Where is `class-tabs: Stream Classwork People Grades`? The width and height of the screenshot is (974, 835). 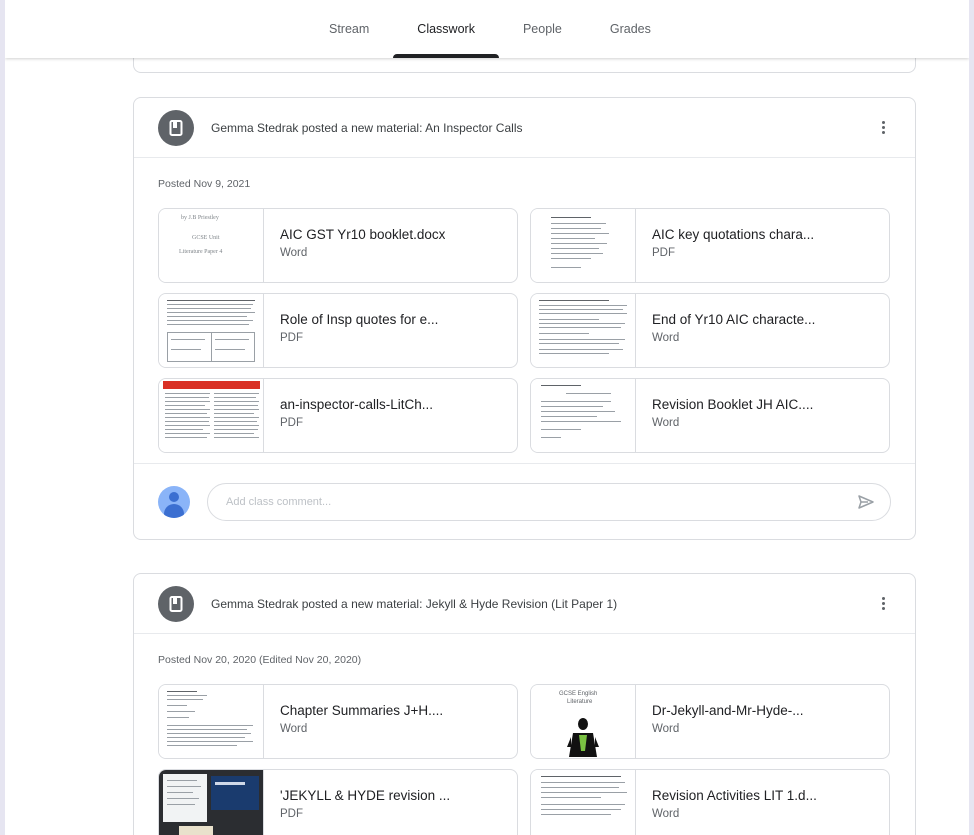
class-tabs: Stream Classwork People Grades is located at coordinates (490, 29).